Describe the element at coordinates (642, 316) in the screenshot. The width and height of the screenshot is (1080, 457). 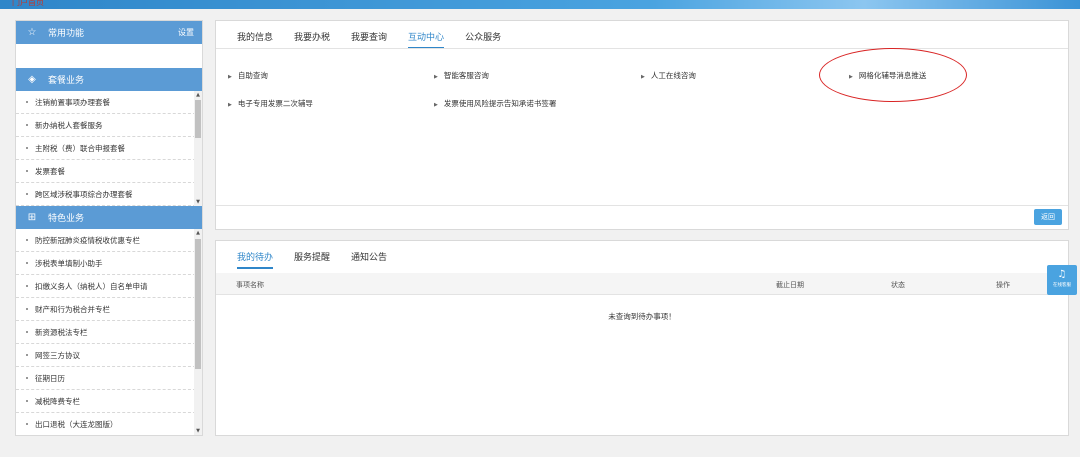
I see `empty-message: 未查询到待办事项！` at that location.